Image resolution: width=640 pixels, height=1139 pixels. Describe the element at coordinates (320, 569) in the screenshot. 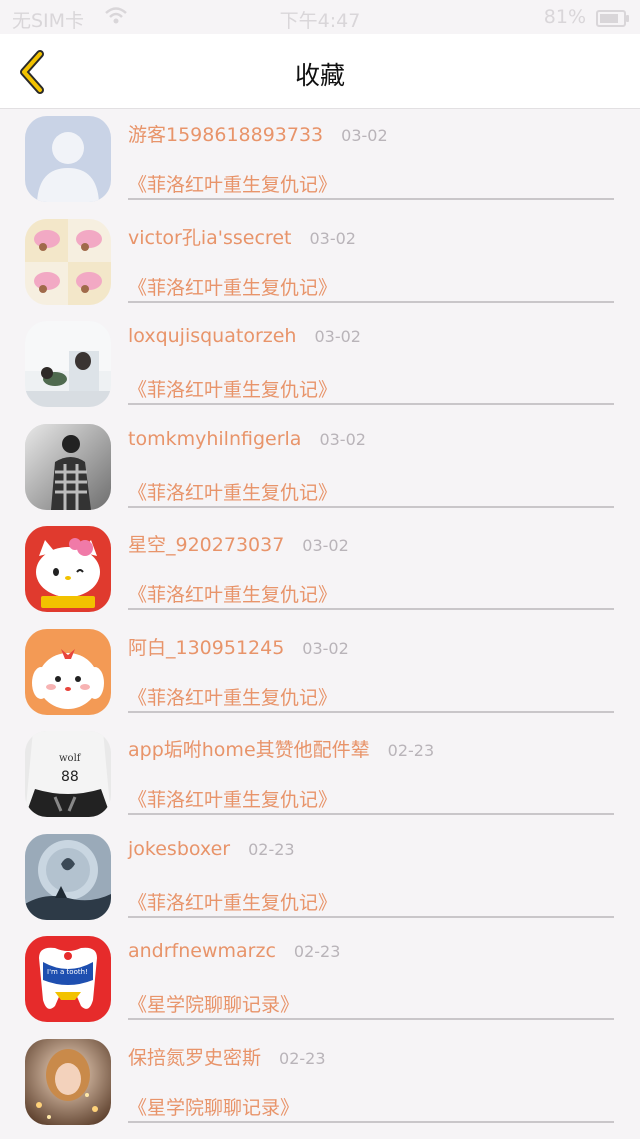

I see `list-item: 星空_920273037 03-02 《菲洛红叶重生复仇记》` at that location.